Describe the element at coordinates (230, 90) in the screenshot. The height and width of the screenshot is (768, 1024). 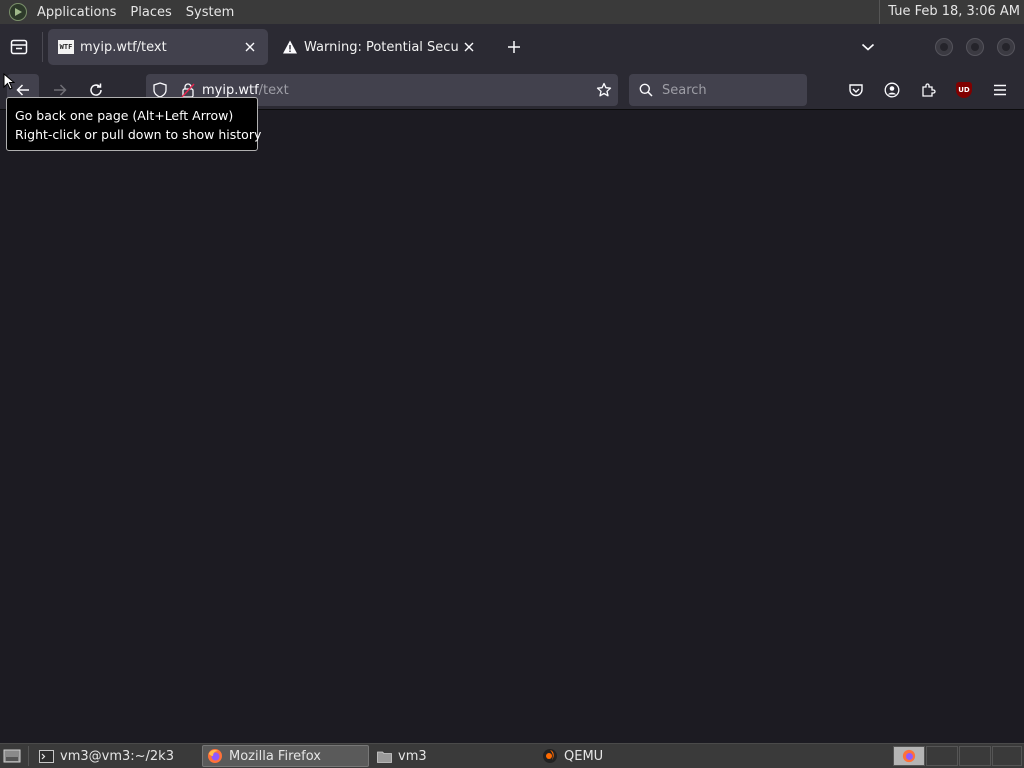
I see `url-domain: myip.wtf` at that location.